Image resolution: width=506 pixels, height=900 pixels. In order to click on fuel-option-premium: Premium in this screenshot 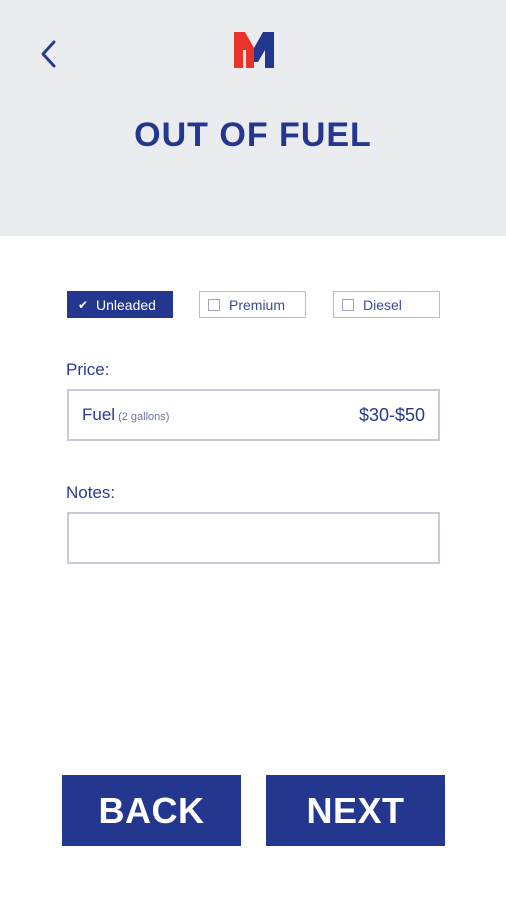, I will do `click(252, 304)`.